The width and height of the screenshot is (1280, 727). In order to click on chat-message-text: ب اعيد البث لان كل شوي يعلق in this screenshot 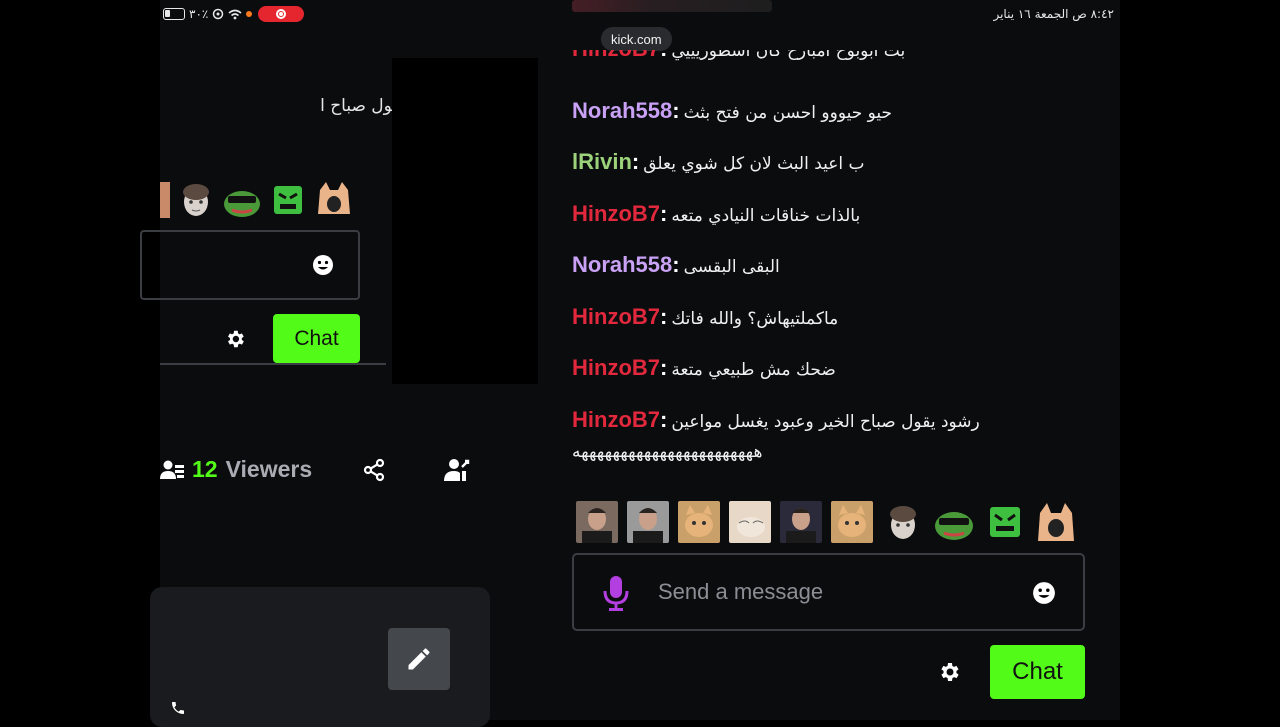, I will do `click(754, 164)`.